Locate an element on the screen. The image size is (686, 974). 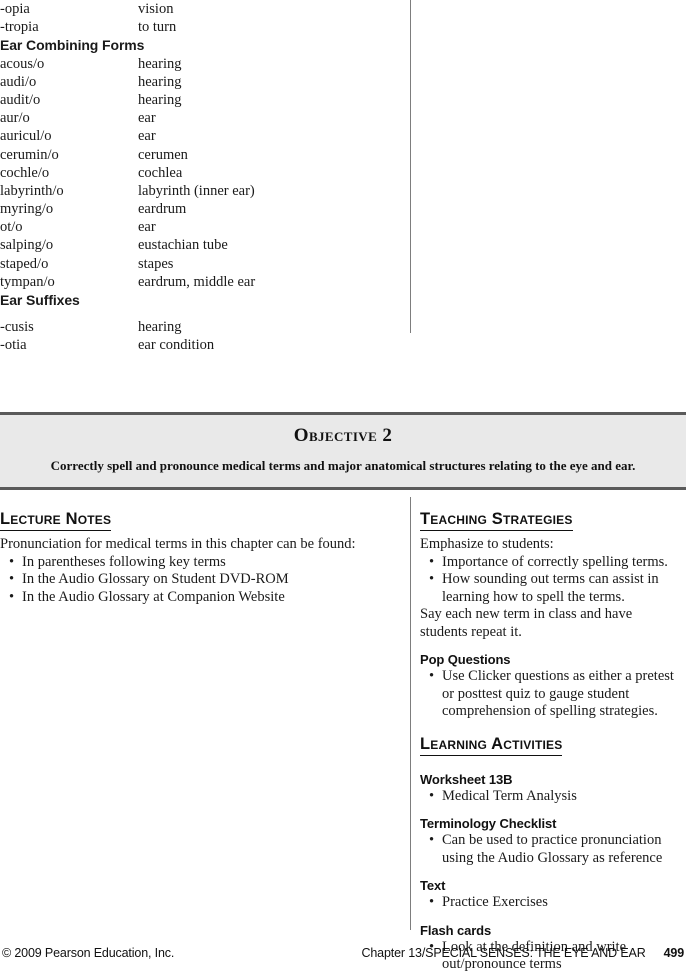
glossary-row: aur/o ear is located at coordinates (200, 118).